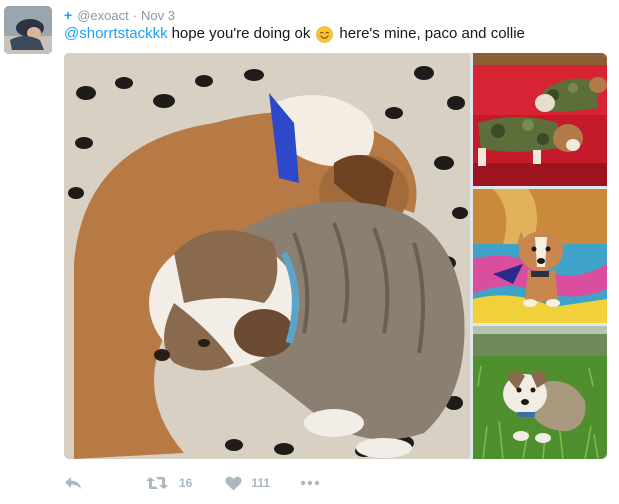  What do you see at coordinates (116, 34) in the screenshot?
I see `mention-link: @shorrtstackkk` at bounding box center [116, 34].